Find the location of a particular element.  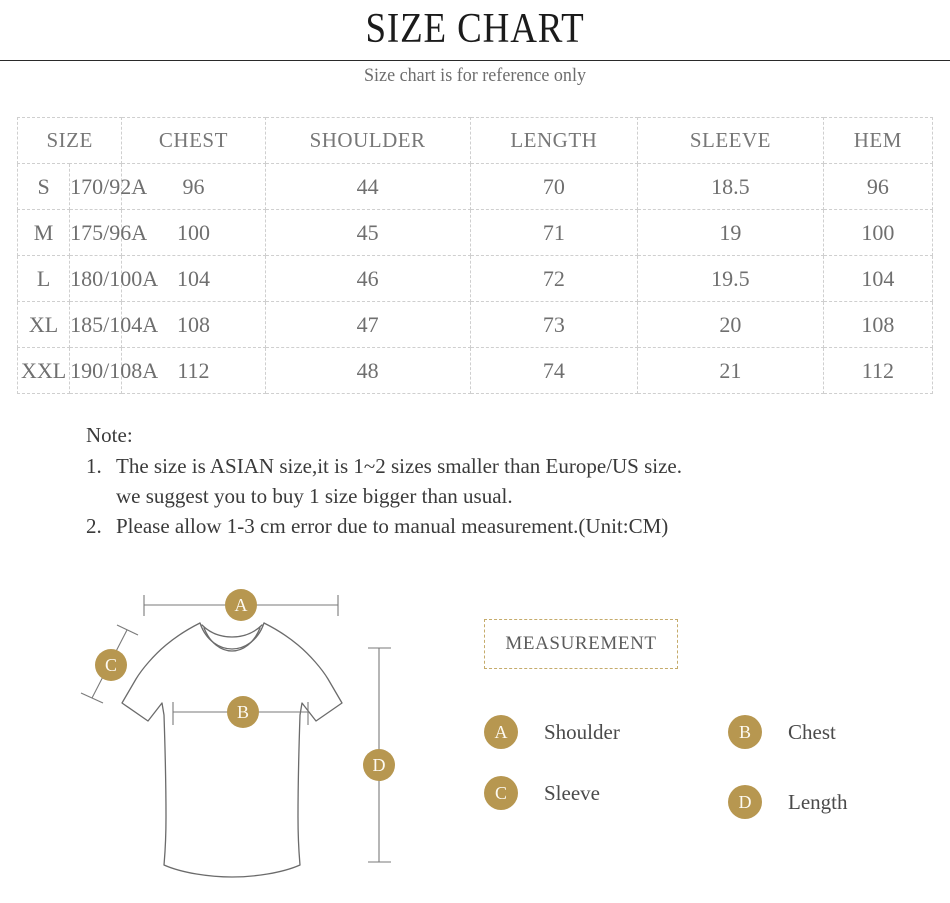

table-header-sleeve: SLEEVE is located at coordinates (730, 140).